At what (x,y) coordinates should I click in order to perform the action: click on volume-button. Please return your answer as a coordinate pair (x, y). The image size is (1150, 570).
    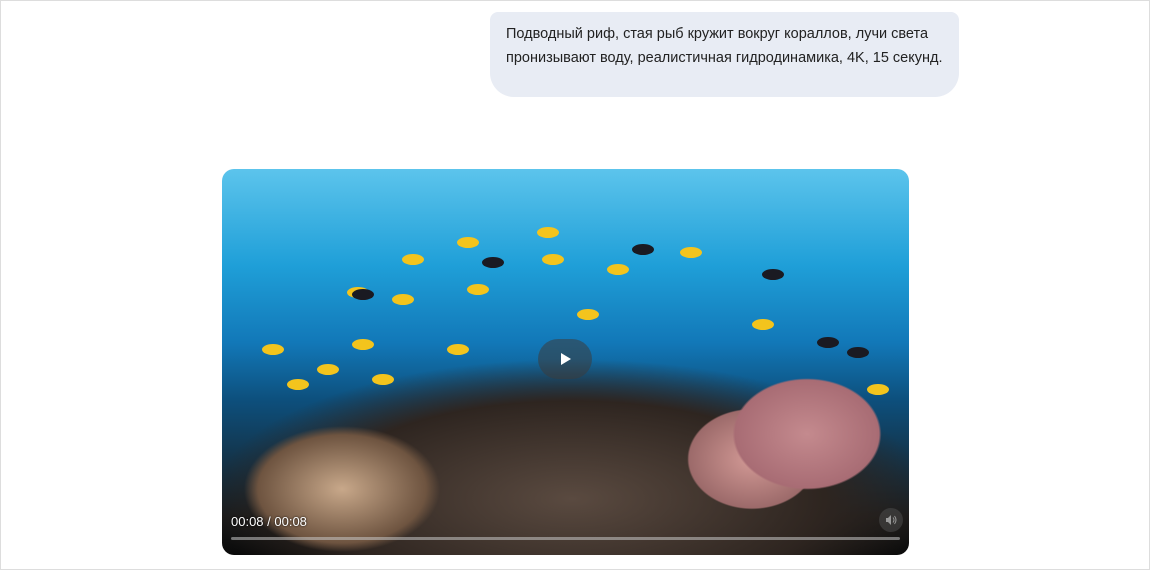
    Looking at the image, I should click on (891, 520).